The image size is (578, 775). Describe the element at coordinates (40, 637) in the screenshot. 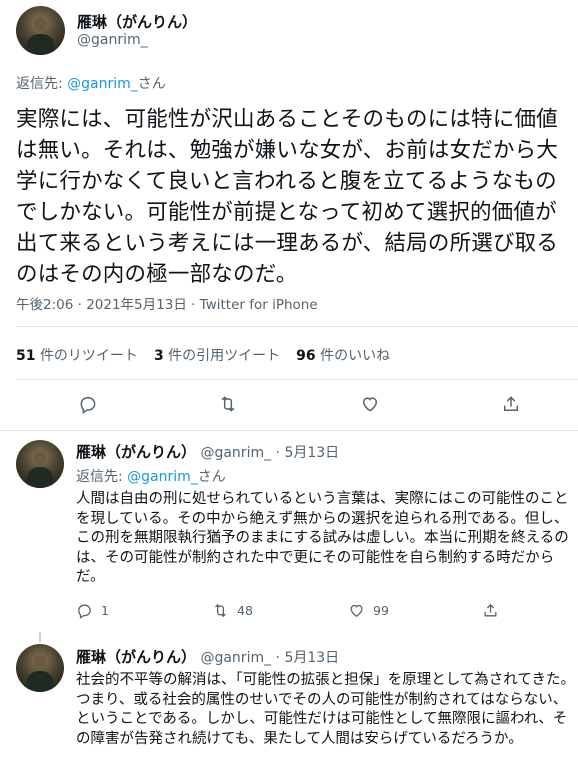

I see `thread-line` at that location.